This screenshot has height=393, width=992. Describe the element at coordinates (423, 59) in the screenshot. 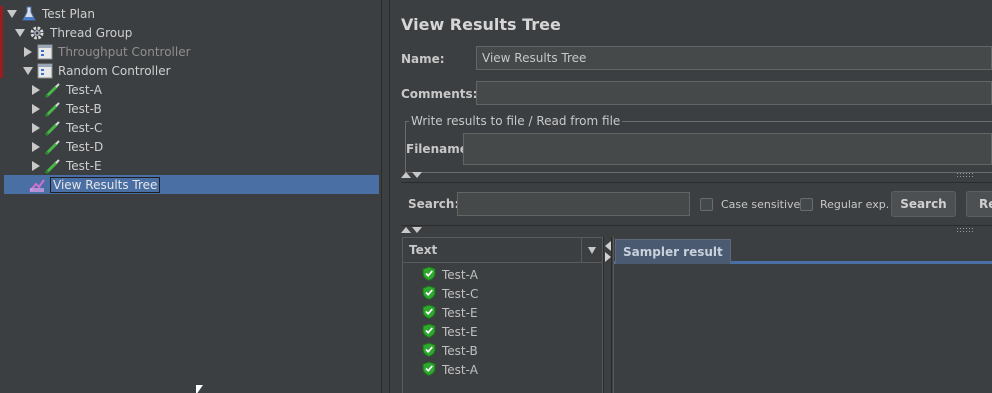

I see `name-label: Name:` at that location.